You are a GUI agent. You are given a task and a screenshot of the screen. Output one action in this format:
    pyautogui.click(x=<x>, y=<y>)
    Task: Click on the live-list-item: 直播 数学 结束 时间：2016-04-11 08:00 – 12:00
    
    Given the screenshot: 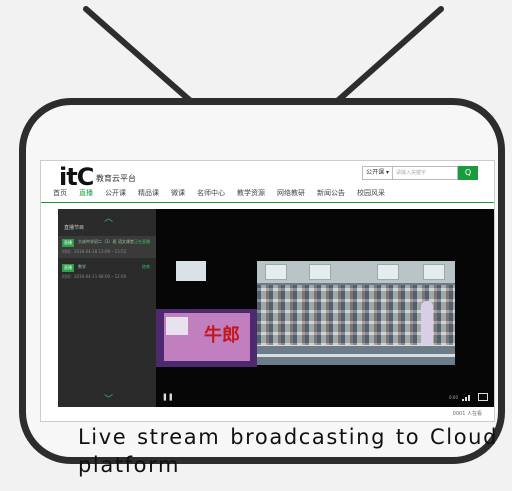 What is the action you would take?
    pyautogui.click(x=107, y=272)
    